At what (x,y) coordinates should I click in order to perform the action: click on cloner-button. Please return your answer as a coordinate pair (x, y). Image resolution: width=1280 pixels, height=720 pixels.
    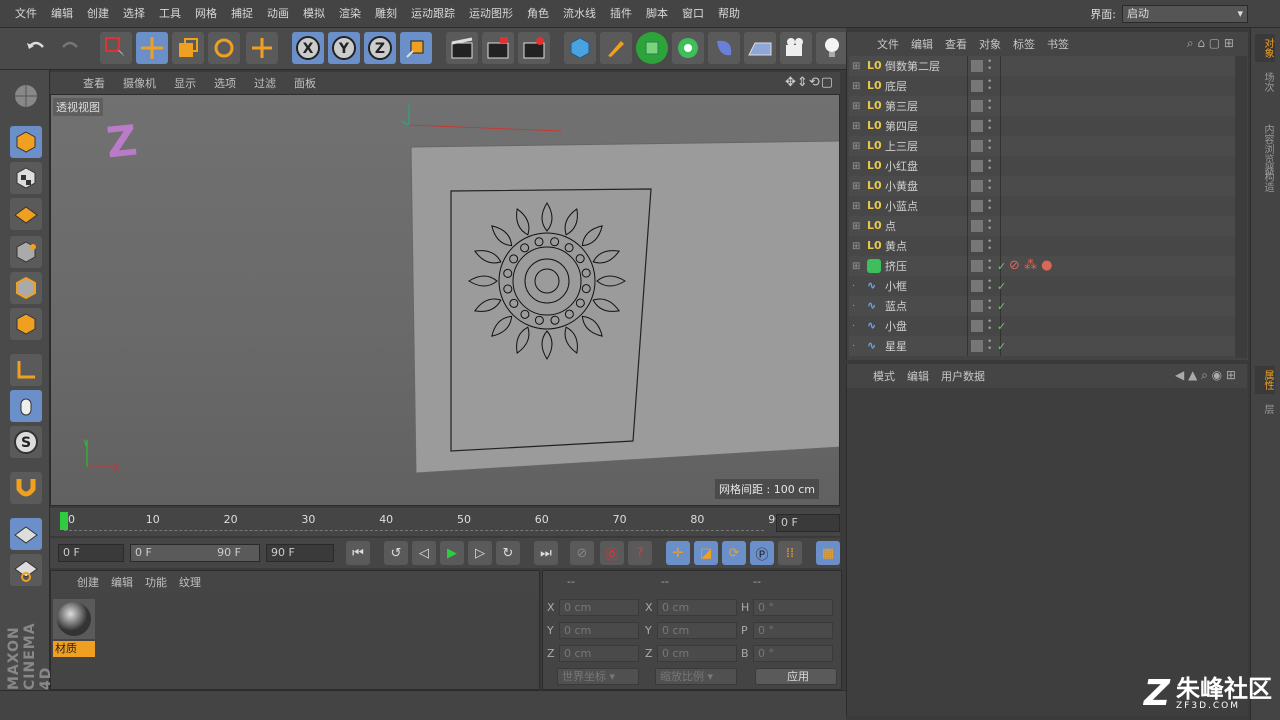
    Looking at the image, I should click on (688, 48).